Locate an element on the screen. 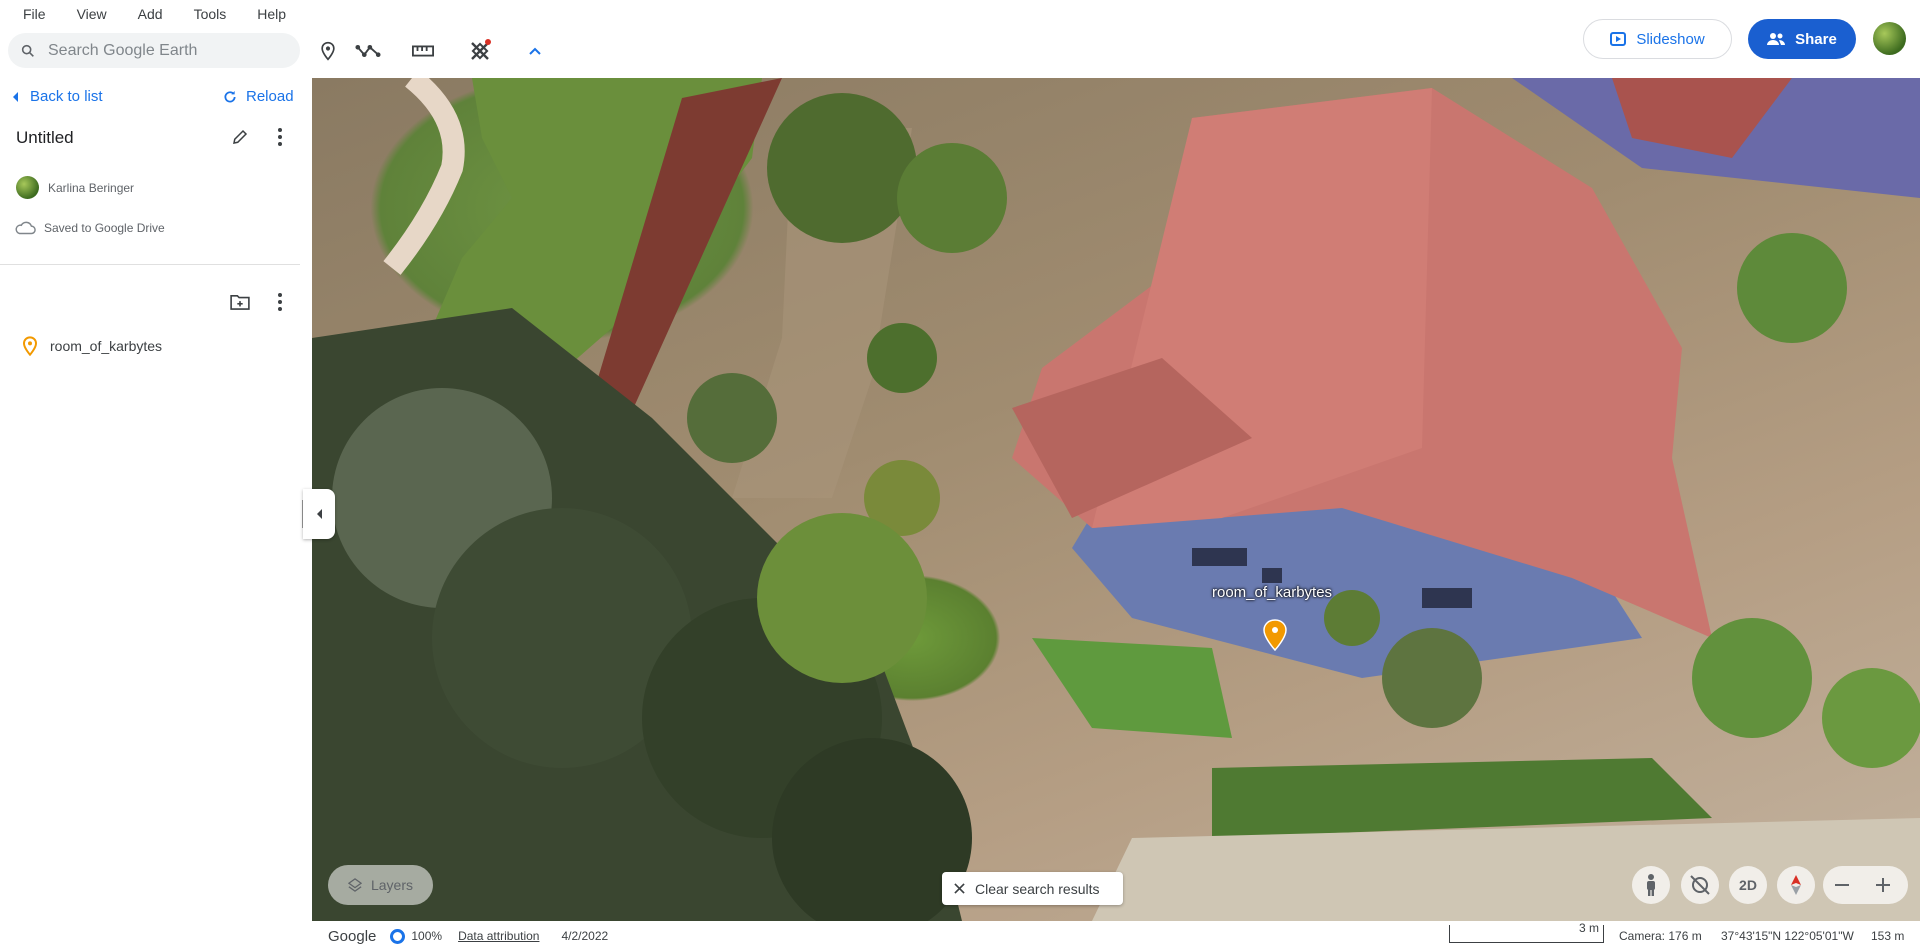 The image size is (1920, 951). search-box is located at coordinates (154, 50).